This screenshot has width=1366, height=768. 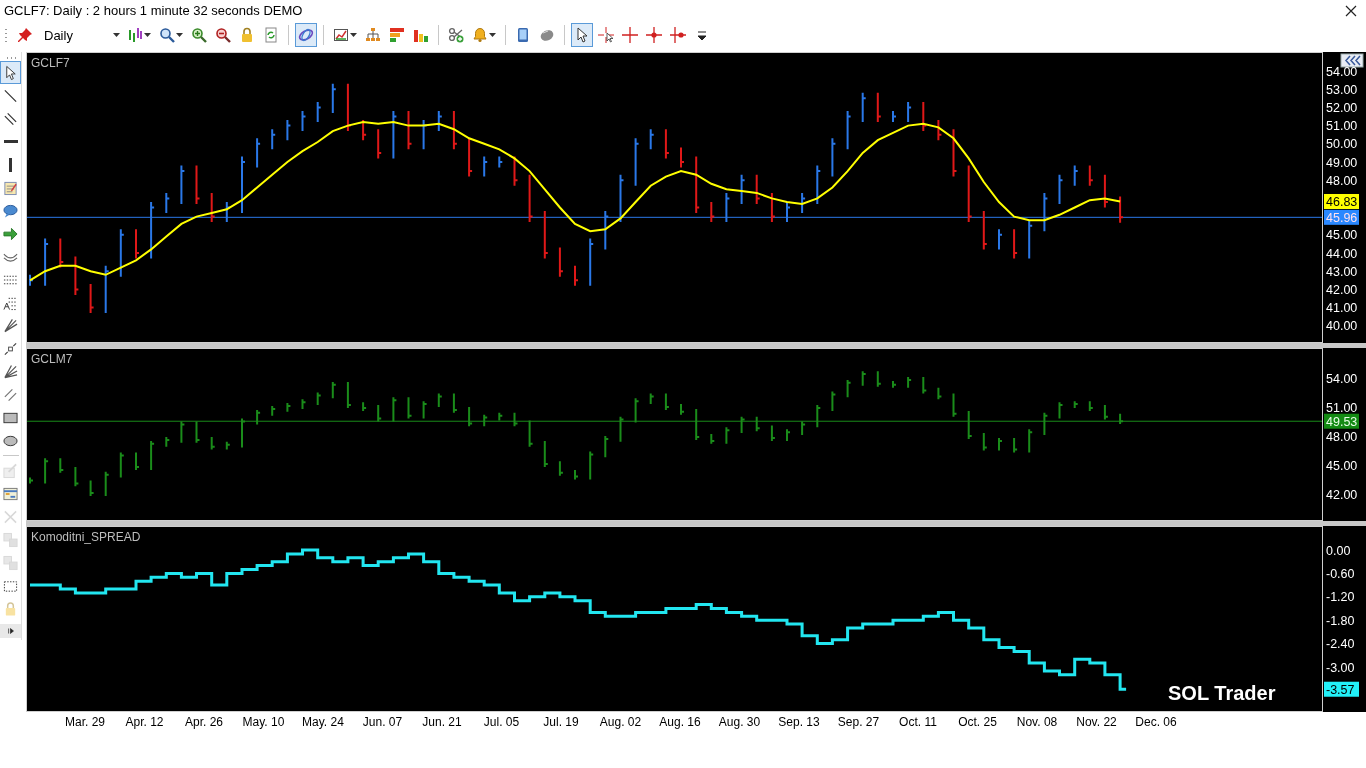 I want to click on fan-icon, so click(x=10, y=325).